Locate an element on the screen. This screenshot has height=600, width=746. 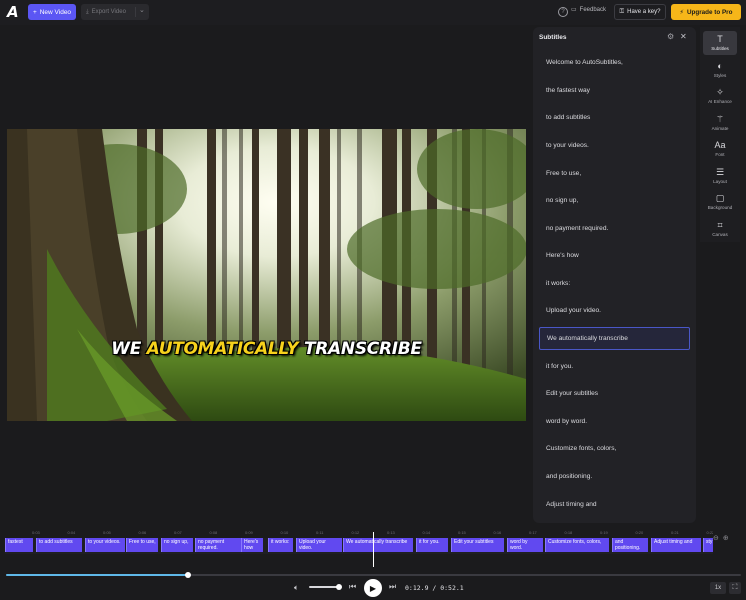
help-icon: ? is located at coordinates (563, 12).